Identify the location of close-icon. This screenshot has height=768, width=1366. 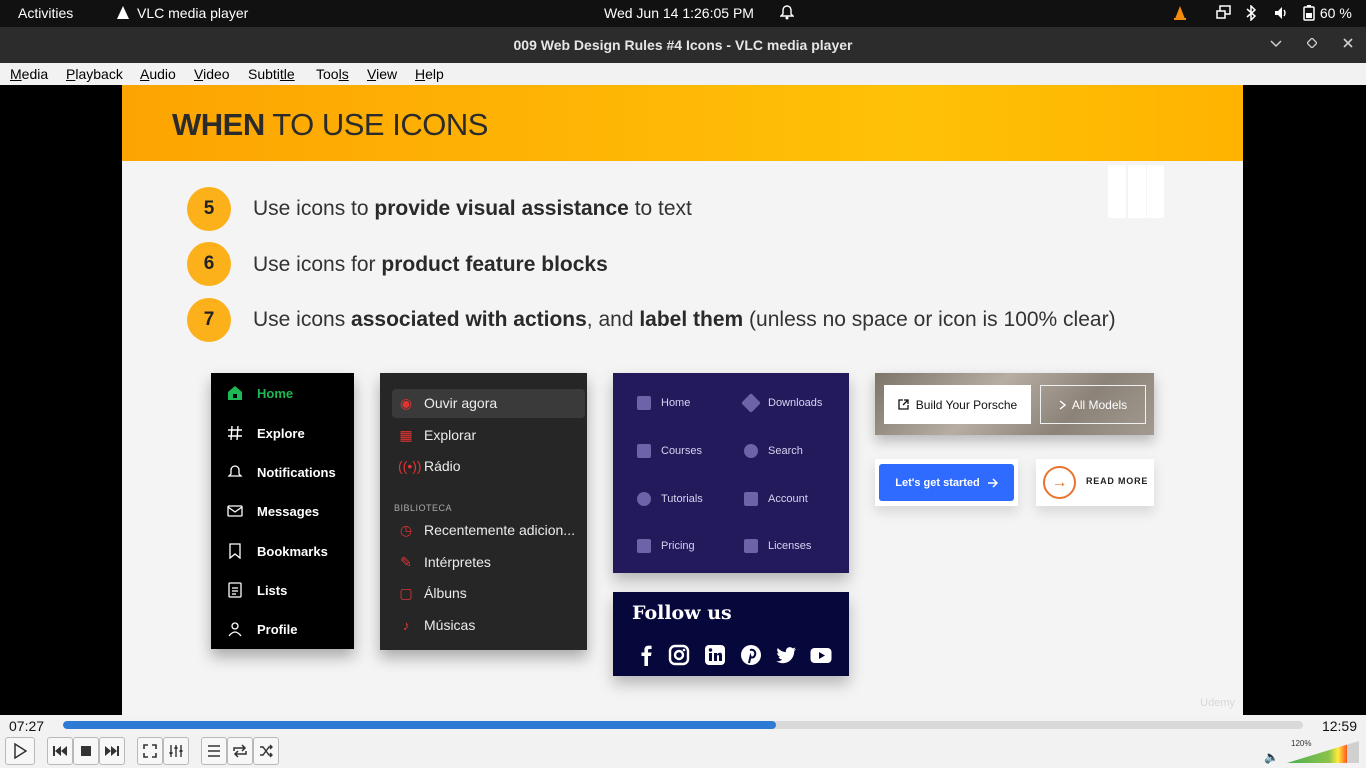
(1348, 43).